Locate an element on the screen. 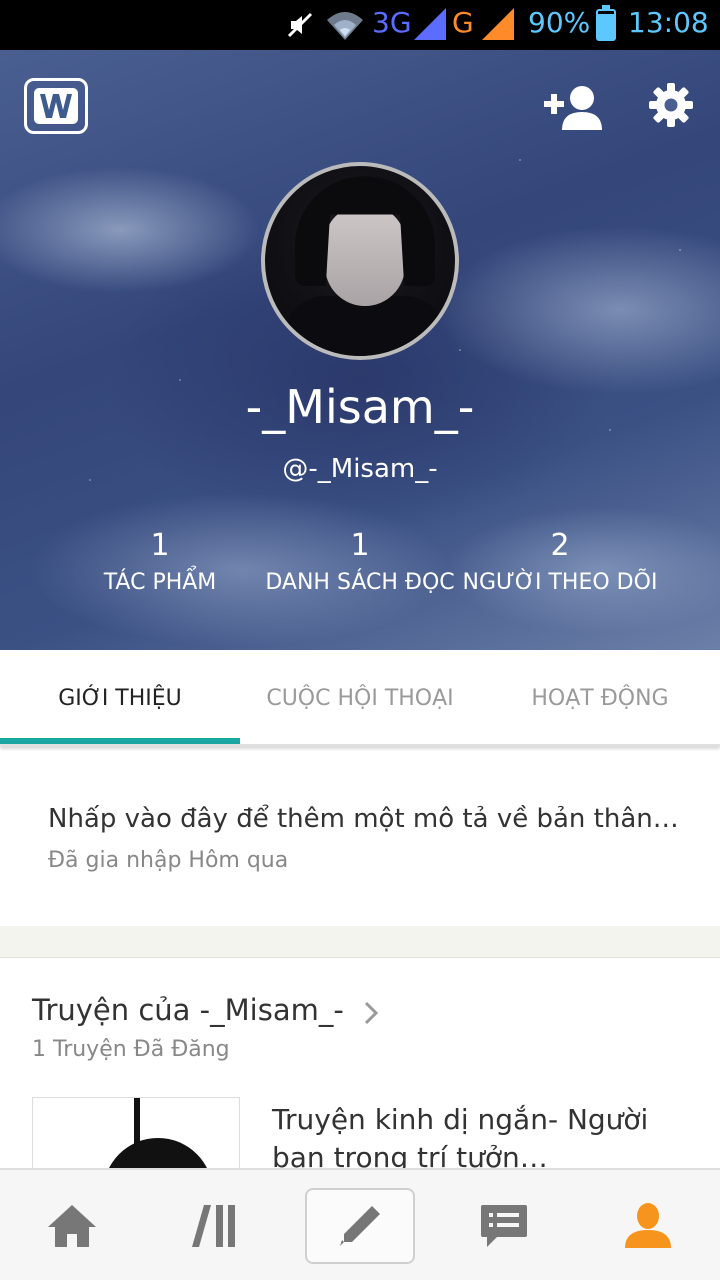 The height and width of the screenshot is (1280, 720). nav-messages is located at coordinates (504, 1225).